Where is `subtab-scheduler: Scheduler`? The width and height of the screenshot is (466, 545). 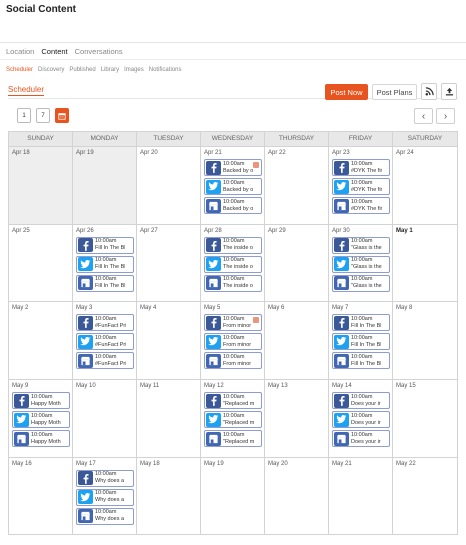 subtab-scheduler: Scheduler is located at coordinates (19, 70).